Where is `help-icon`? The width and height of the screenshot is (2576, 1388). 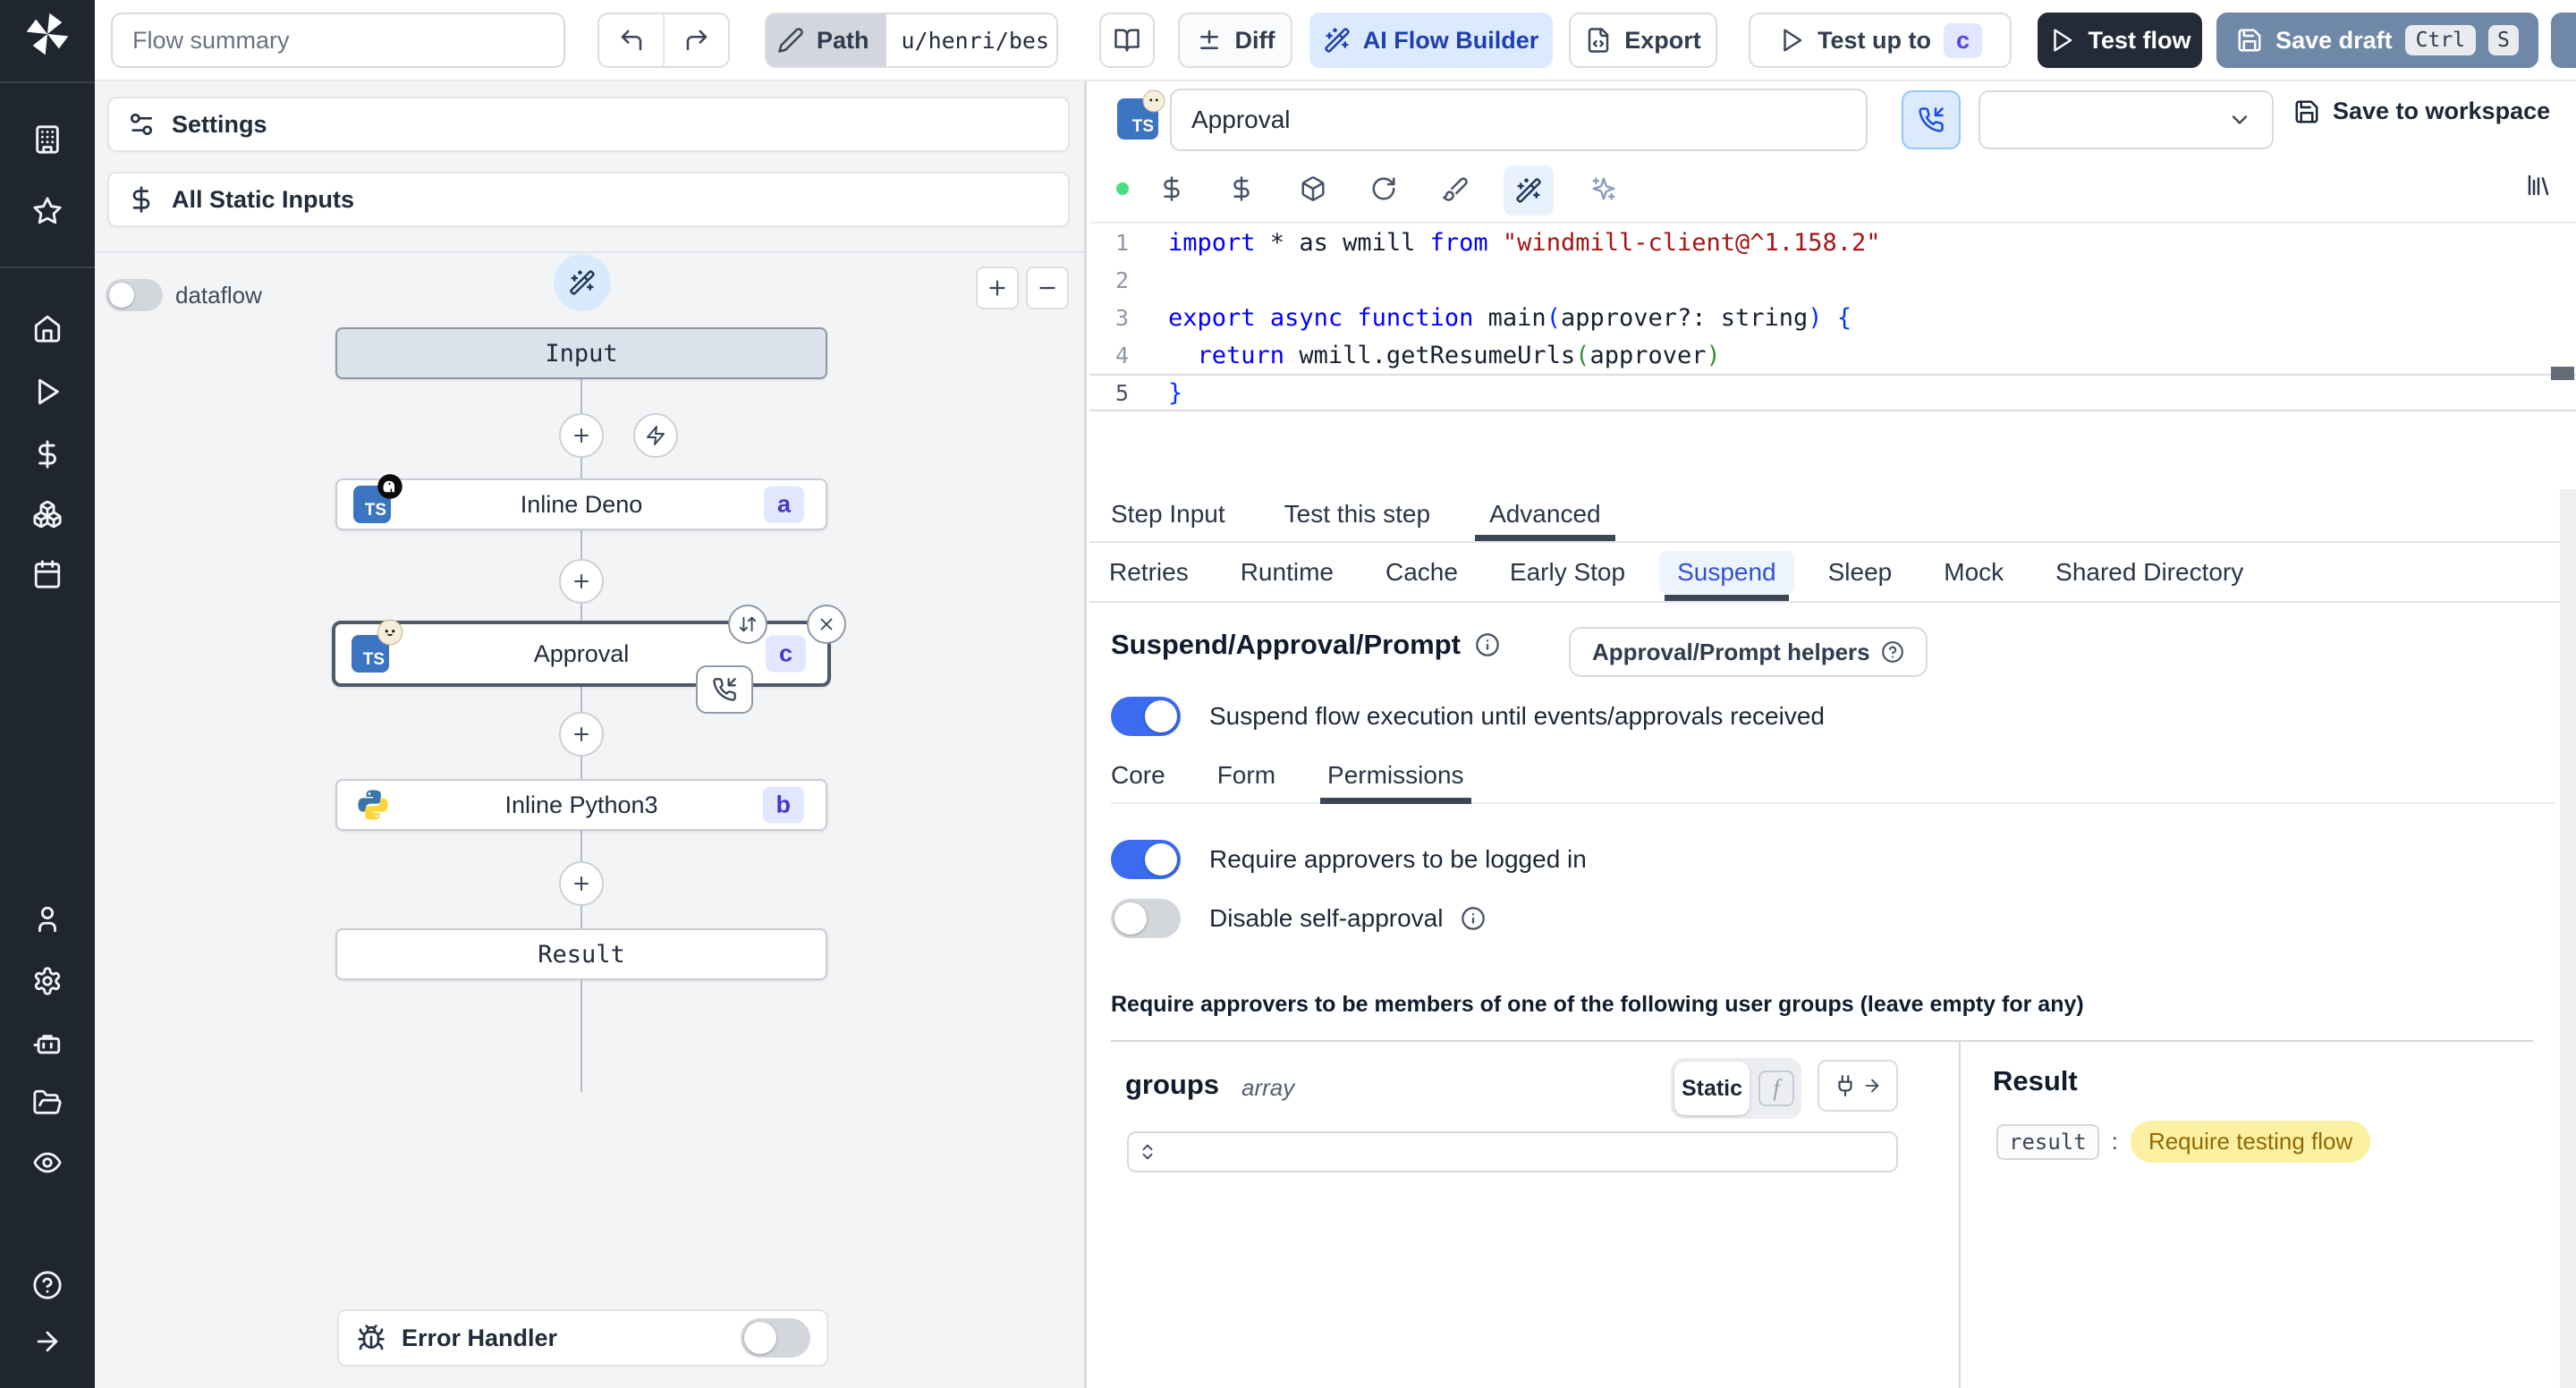
help-icon is located at coordinates (47, 1285).